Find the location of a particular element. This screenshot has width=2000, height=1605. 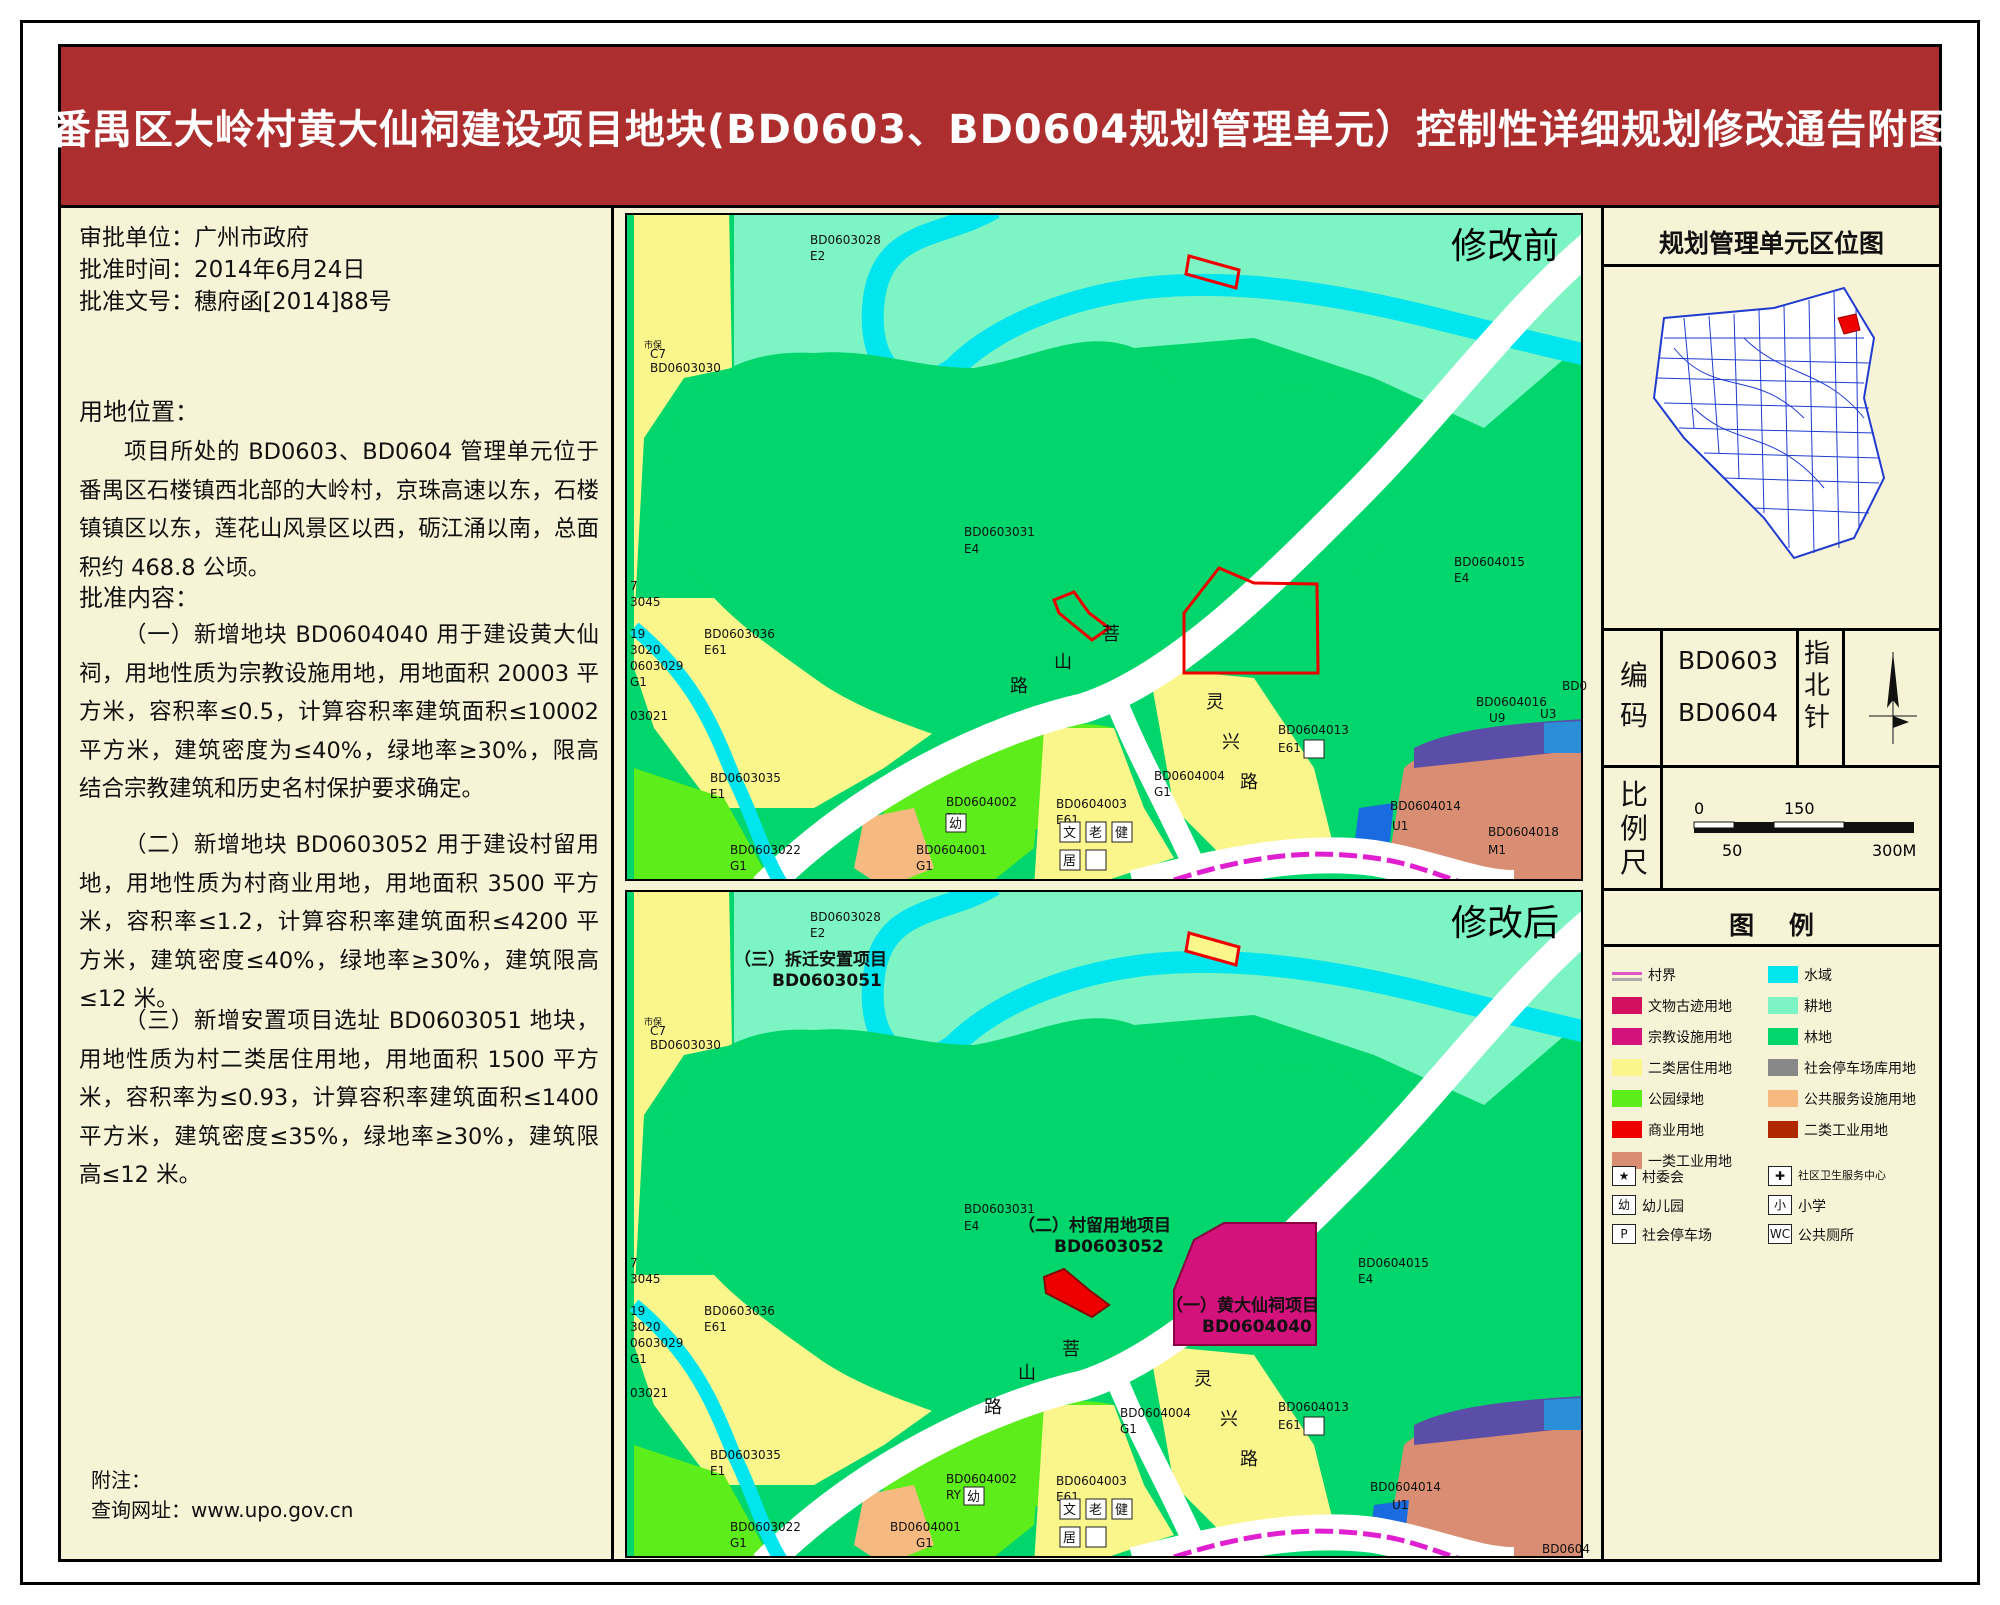

parcel-label: BD0604016 is located at coordinates (1511, 702).